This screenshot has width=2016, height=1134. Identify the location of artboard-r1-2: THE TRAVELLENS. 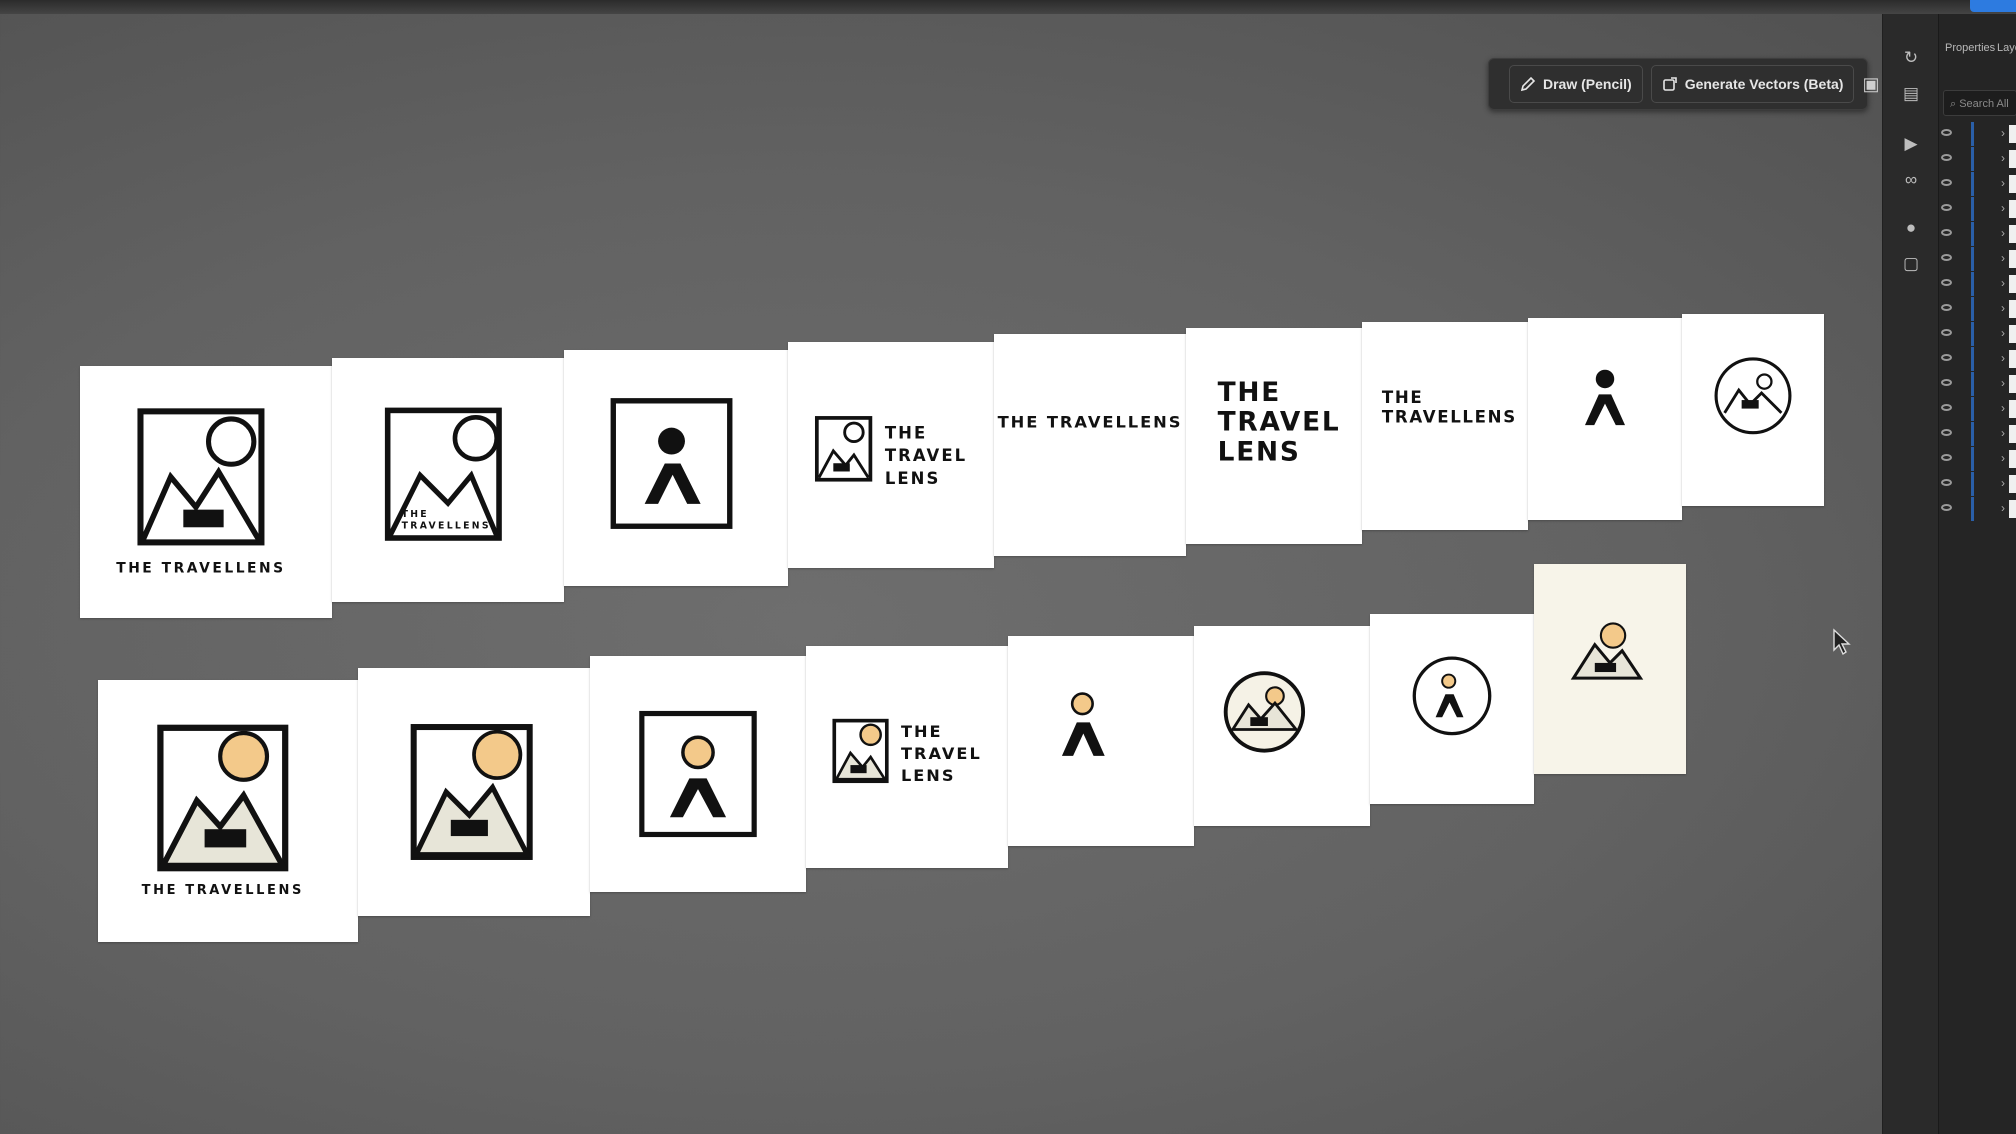
(448, 480).